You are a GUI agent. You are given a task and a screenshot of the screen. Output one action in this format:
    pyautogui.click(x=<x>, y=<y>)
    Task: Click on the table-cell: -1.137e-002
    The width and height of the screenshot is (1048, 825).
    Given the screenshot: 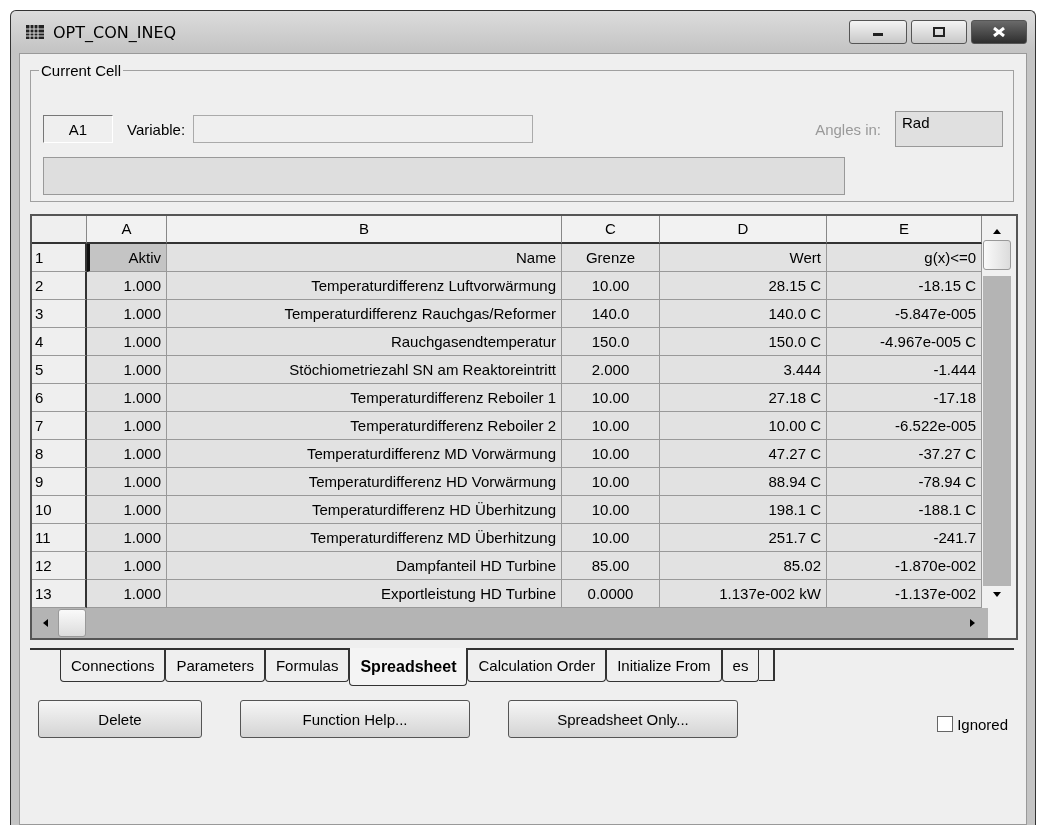 What is the action you would take?
    pyautogui.click(x=904, y=594)
    